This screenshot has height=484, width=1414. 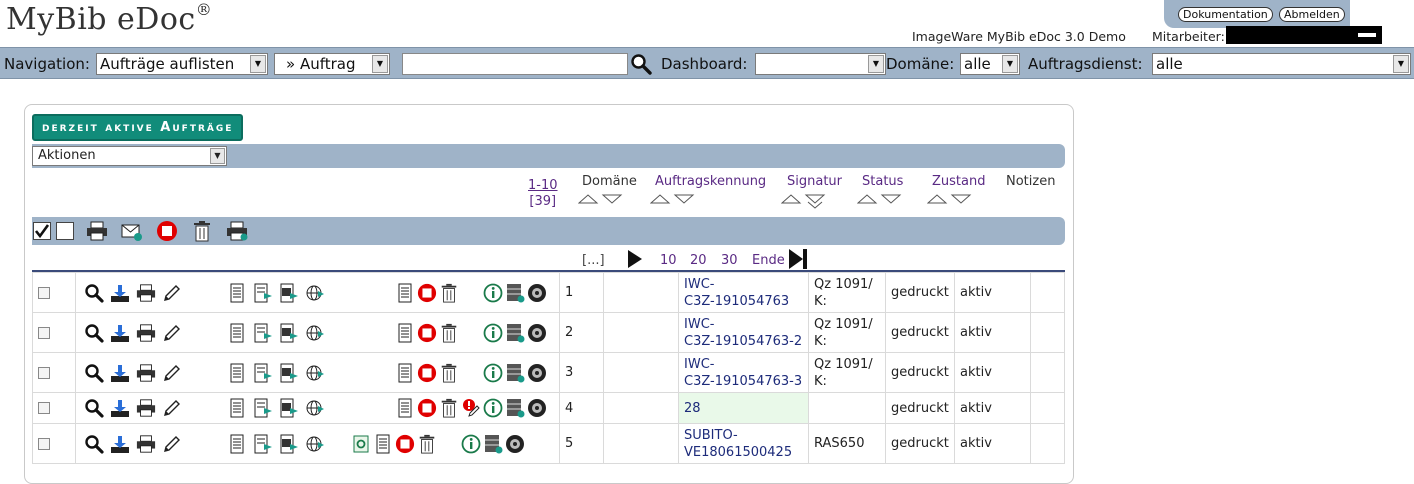 What do you see at coordinates (743, 452) in the screenshot?
I see `kennung-line-2: VE18061500425` at bounding box center [743, 452].